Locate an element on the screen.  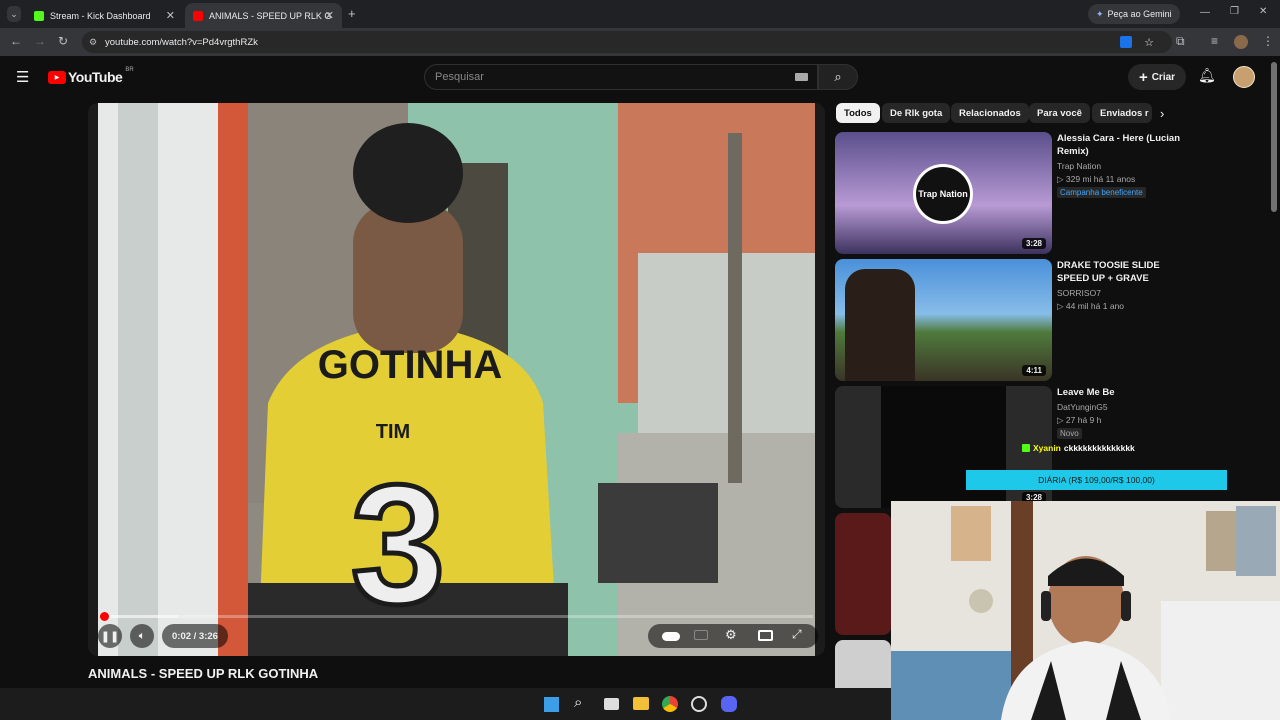
create-button: + Criar is located at coordinates (1157, 77).